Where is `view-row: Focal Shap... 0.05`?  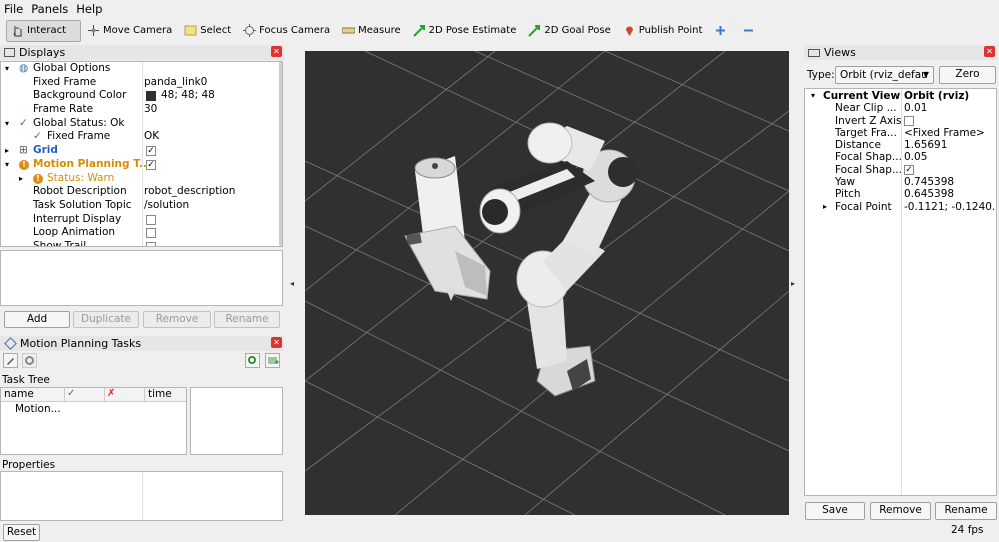 view-row: Focal Shap... 0.05 is located at coordinates (900, 157).